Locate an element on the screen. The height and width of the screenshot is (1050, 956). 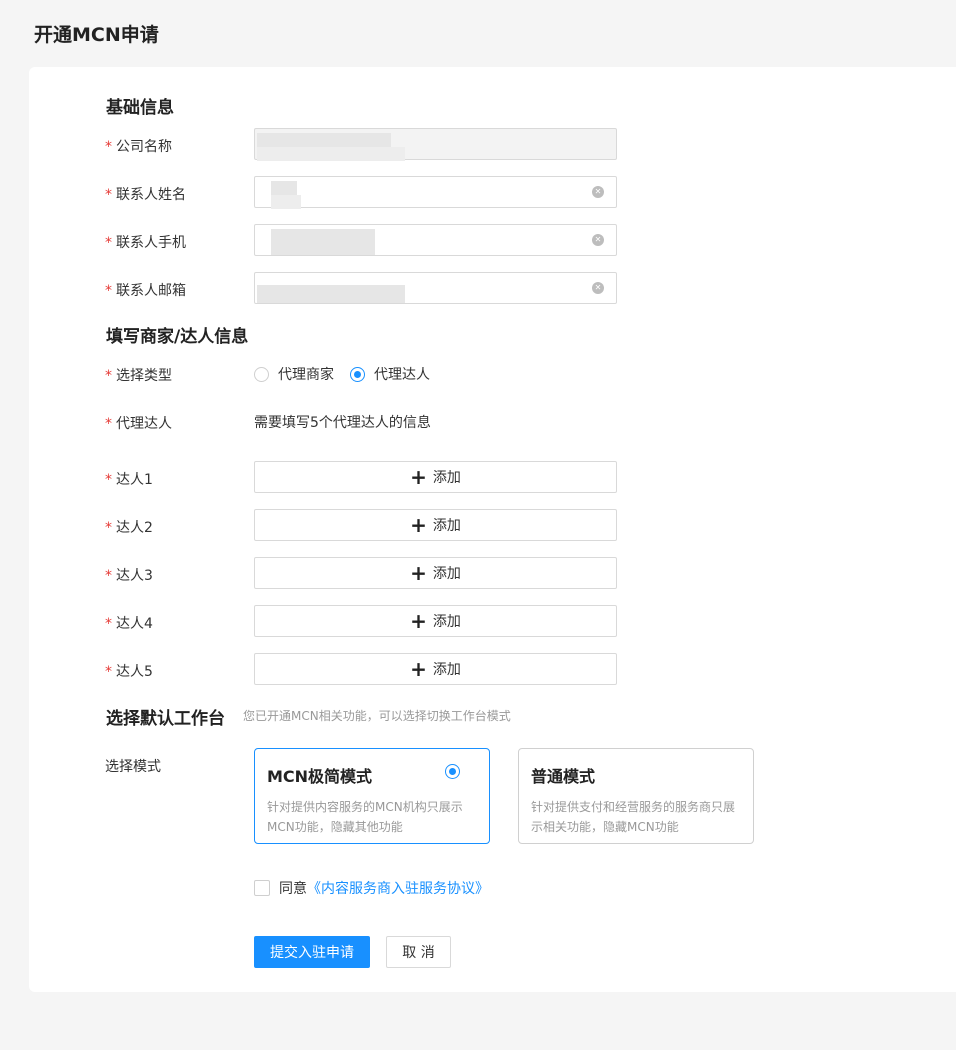
add-talent-2-button: + 添加 is located at coordinates (435, 525).